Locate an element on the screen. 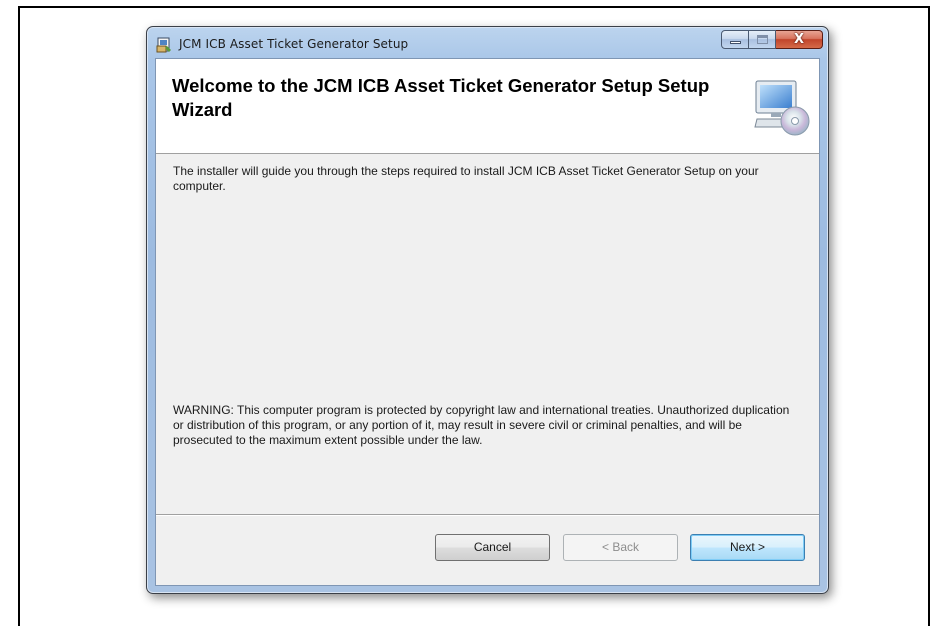  caption-buttons: X is located at coordinates (772, 40).